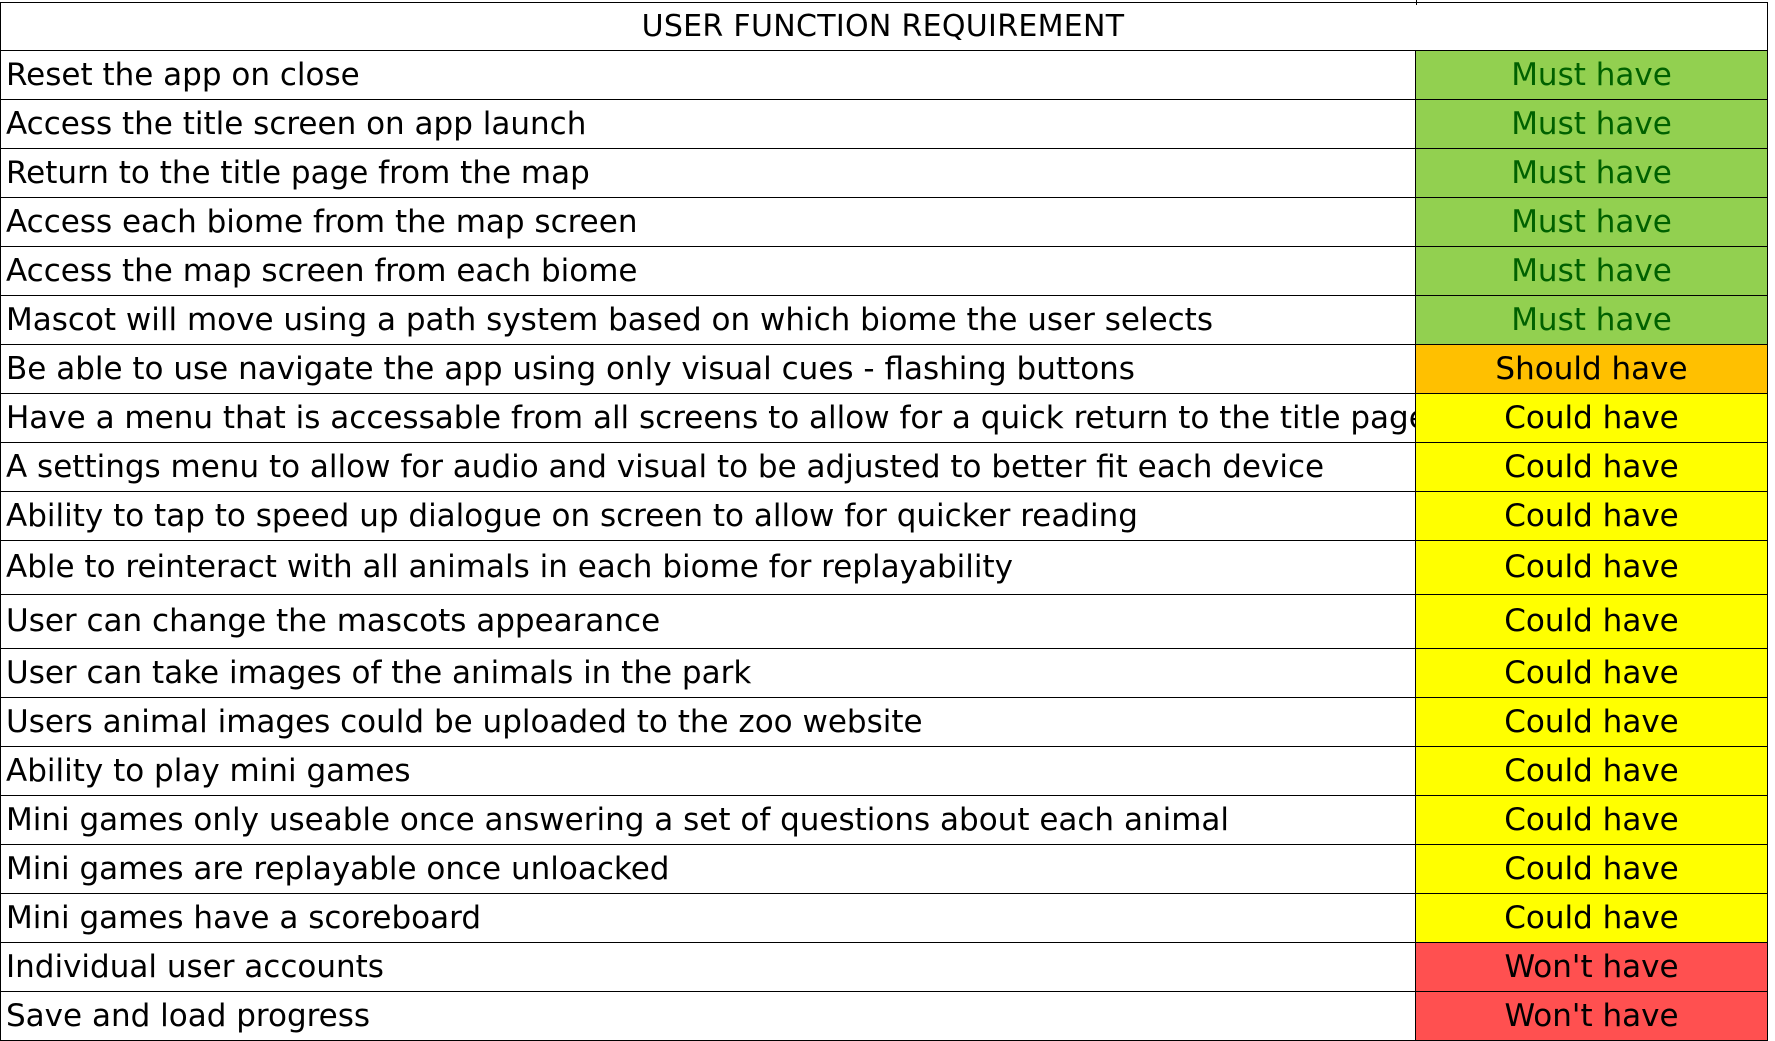 This screenshot has width=1775, height=1041. Describe the element at coordinates (1591, 369) in the screenshot. I see `priority-cell: Should have` at that location.